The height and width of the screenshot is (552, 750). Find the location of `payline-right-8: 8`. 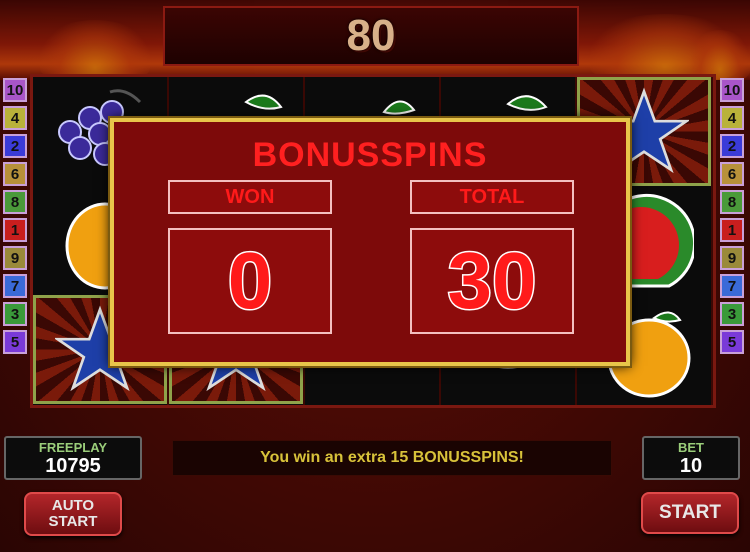

payline-right-8: 8 is located at coordinates (732, 202).